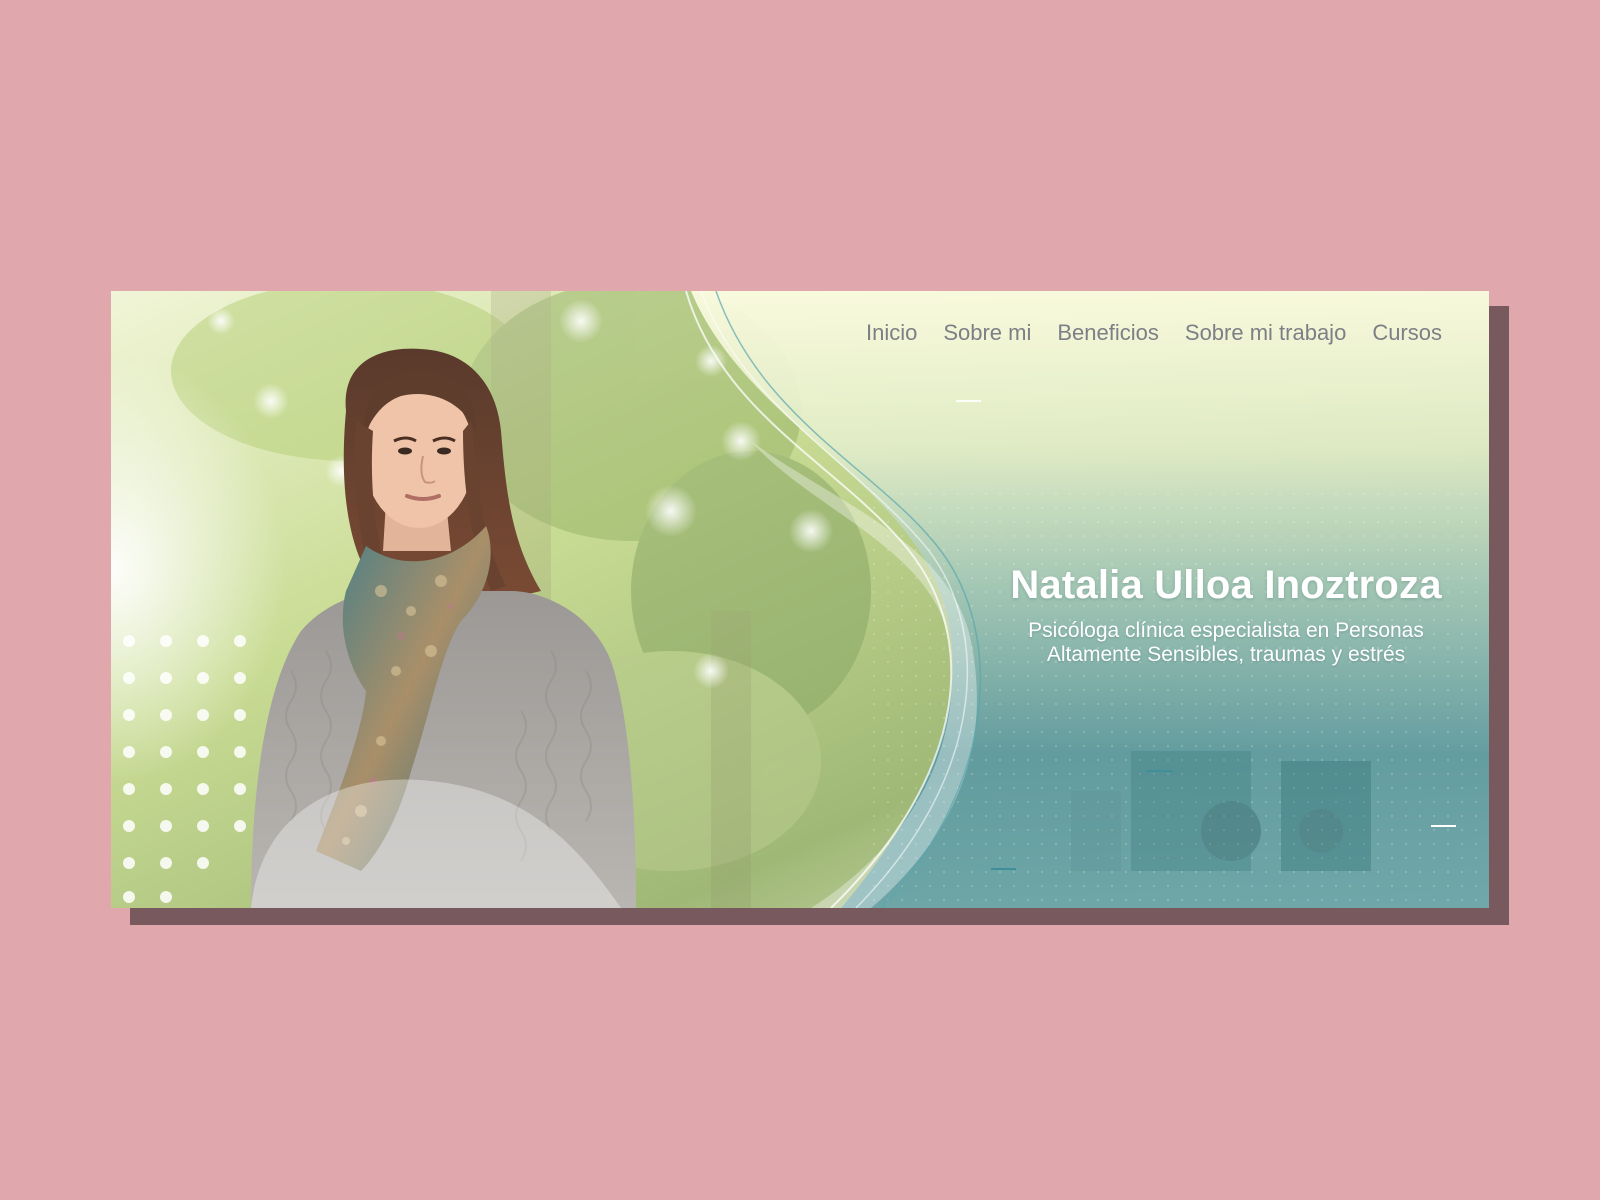 This screenshot has width=1600, height=1200. I want to click on nav-link-inicio: Inicio, so click(891, 333).